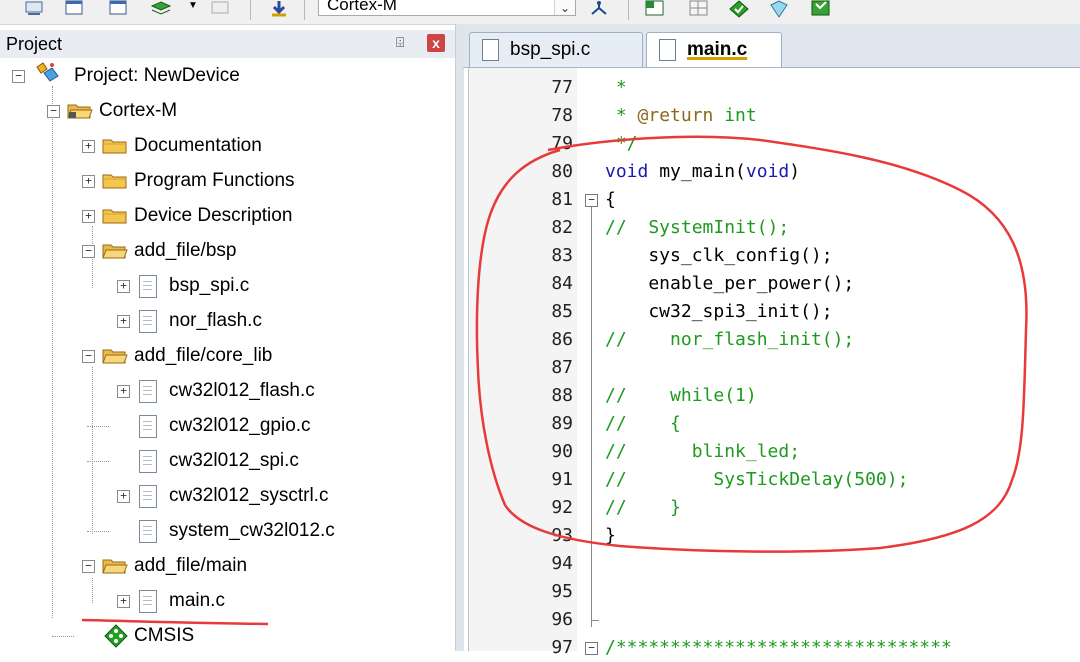 The height and width of the screenshot is (662, 1080). Describe the element at coordinates (161, 9) in the screenshot. I see `layers-icon` at that location.